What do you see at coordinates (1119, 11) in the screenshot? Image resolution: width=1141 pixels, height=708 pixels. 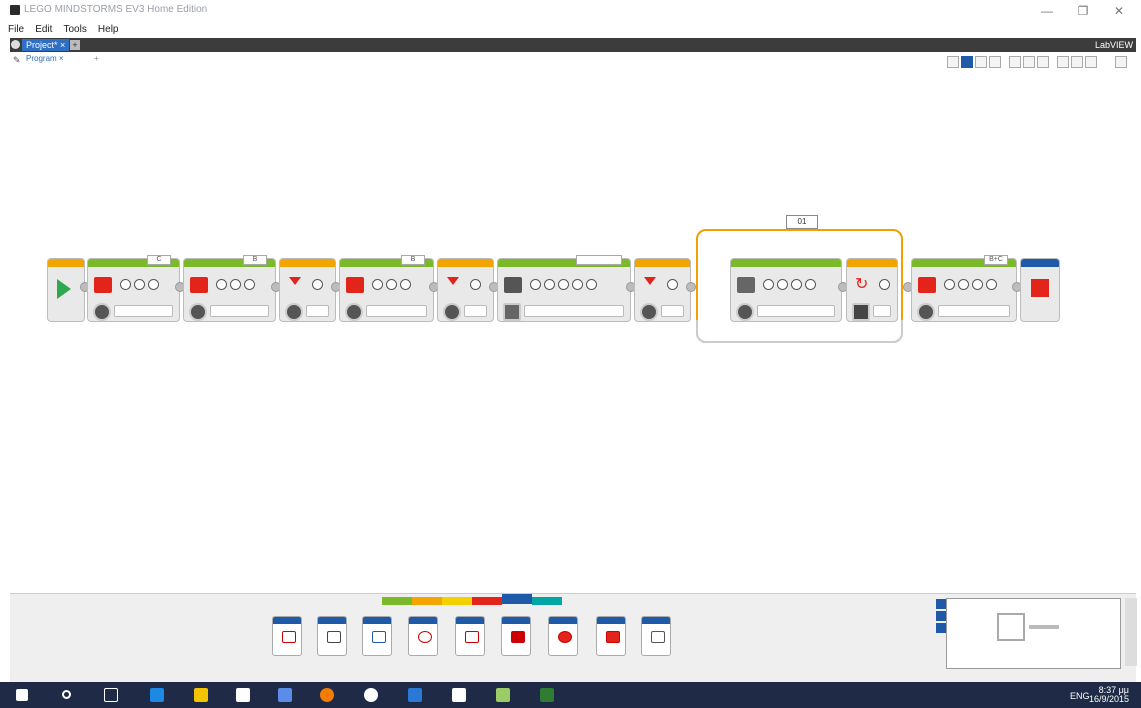 I see `close-button: ✕` at bounding box center [1119, 11].